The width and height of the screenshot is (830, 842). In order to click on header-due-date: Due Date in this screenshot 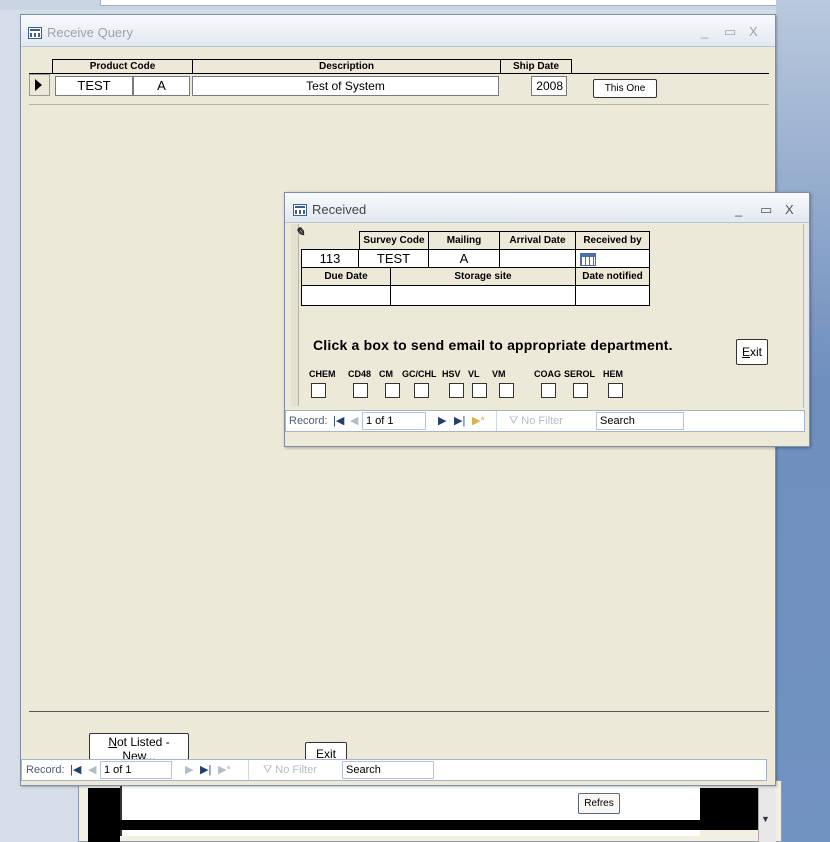, I will do `click(346, 276)`.